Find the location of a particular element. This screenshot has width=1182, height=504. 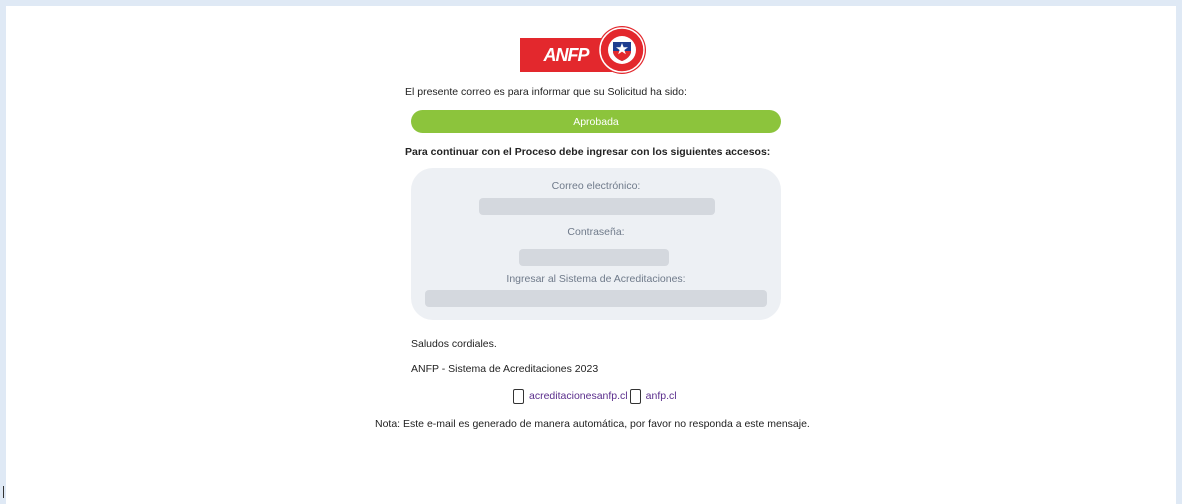

email-value-redacted is located at coordinates (597, 206).